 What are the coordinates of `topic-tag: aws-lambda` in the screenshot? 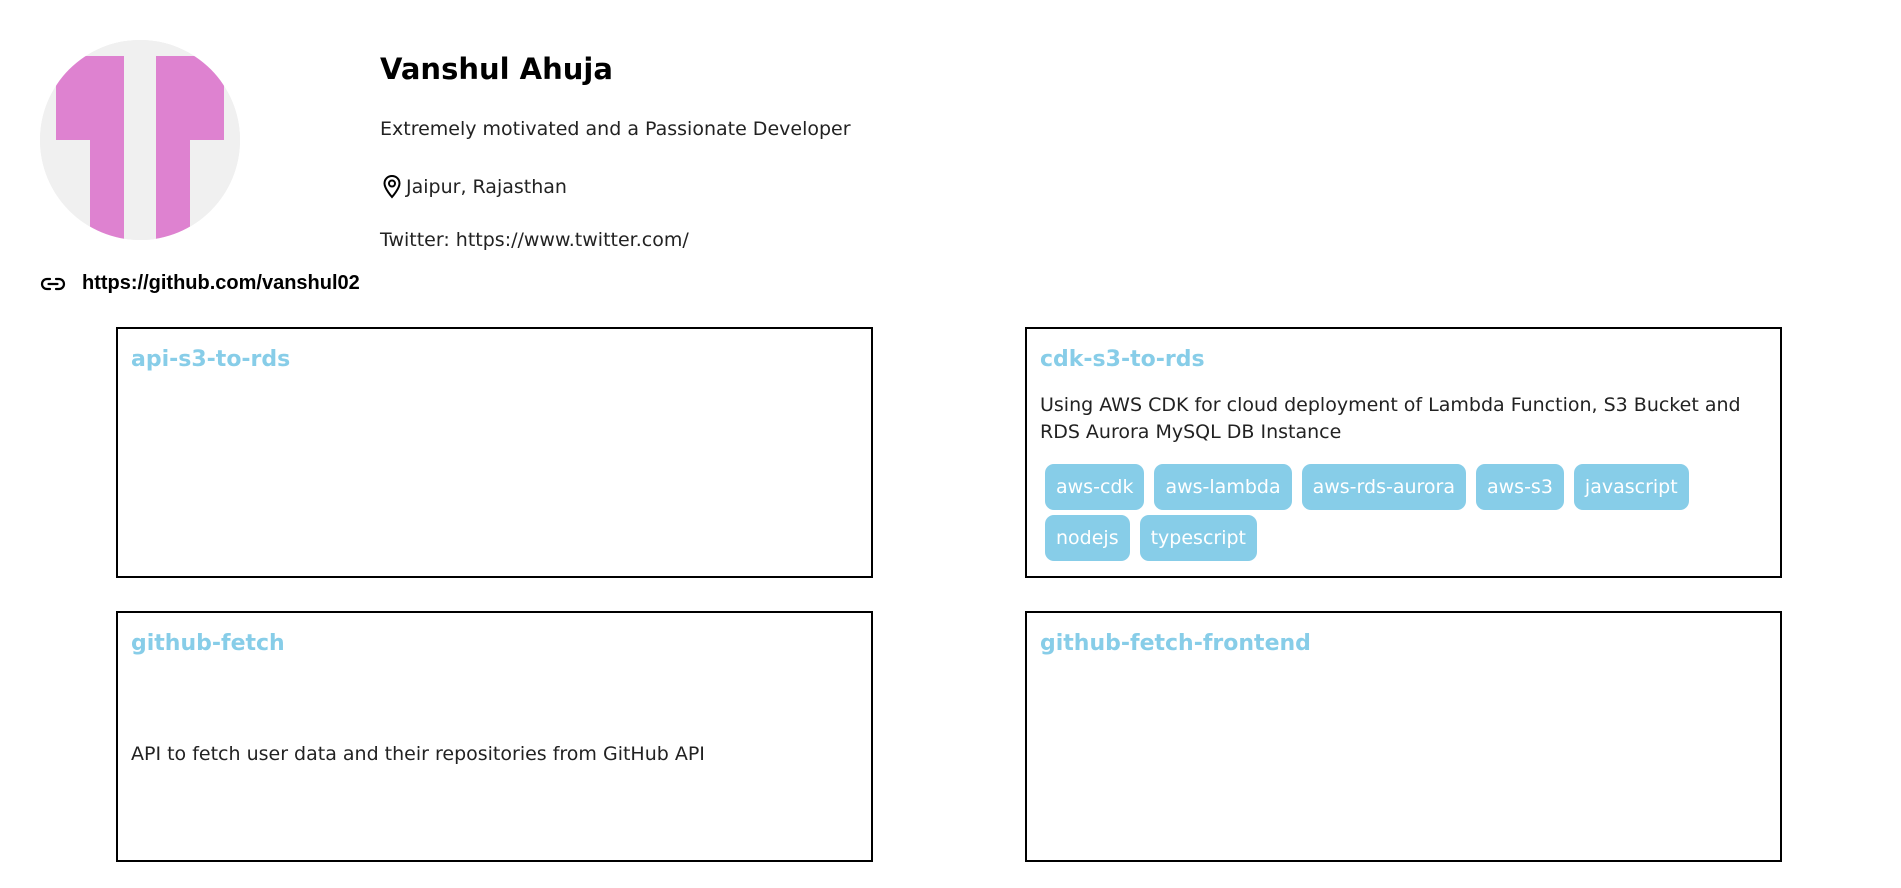 It's located at (1223, 487).